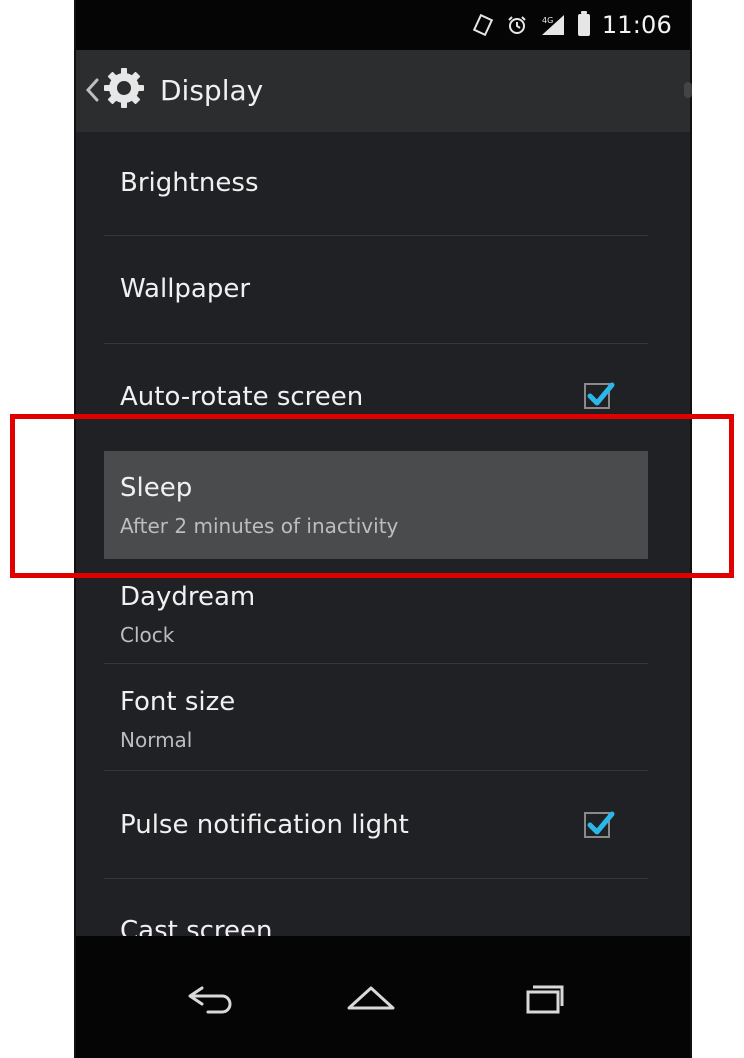 The image size is (744, 1058). I want to click on setting-summary: Normal, so click(156, 740).